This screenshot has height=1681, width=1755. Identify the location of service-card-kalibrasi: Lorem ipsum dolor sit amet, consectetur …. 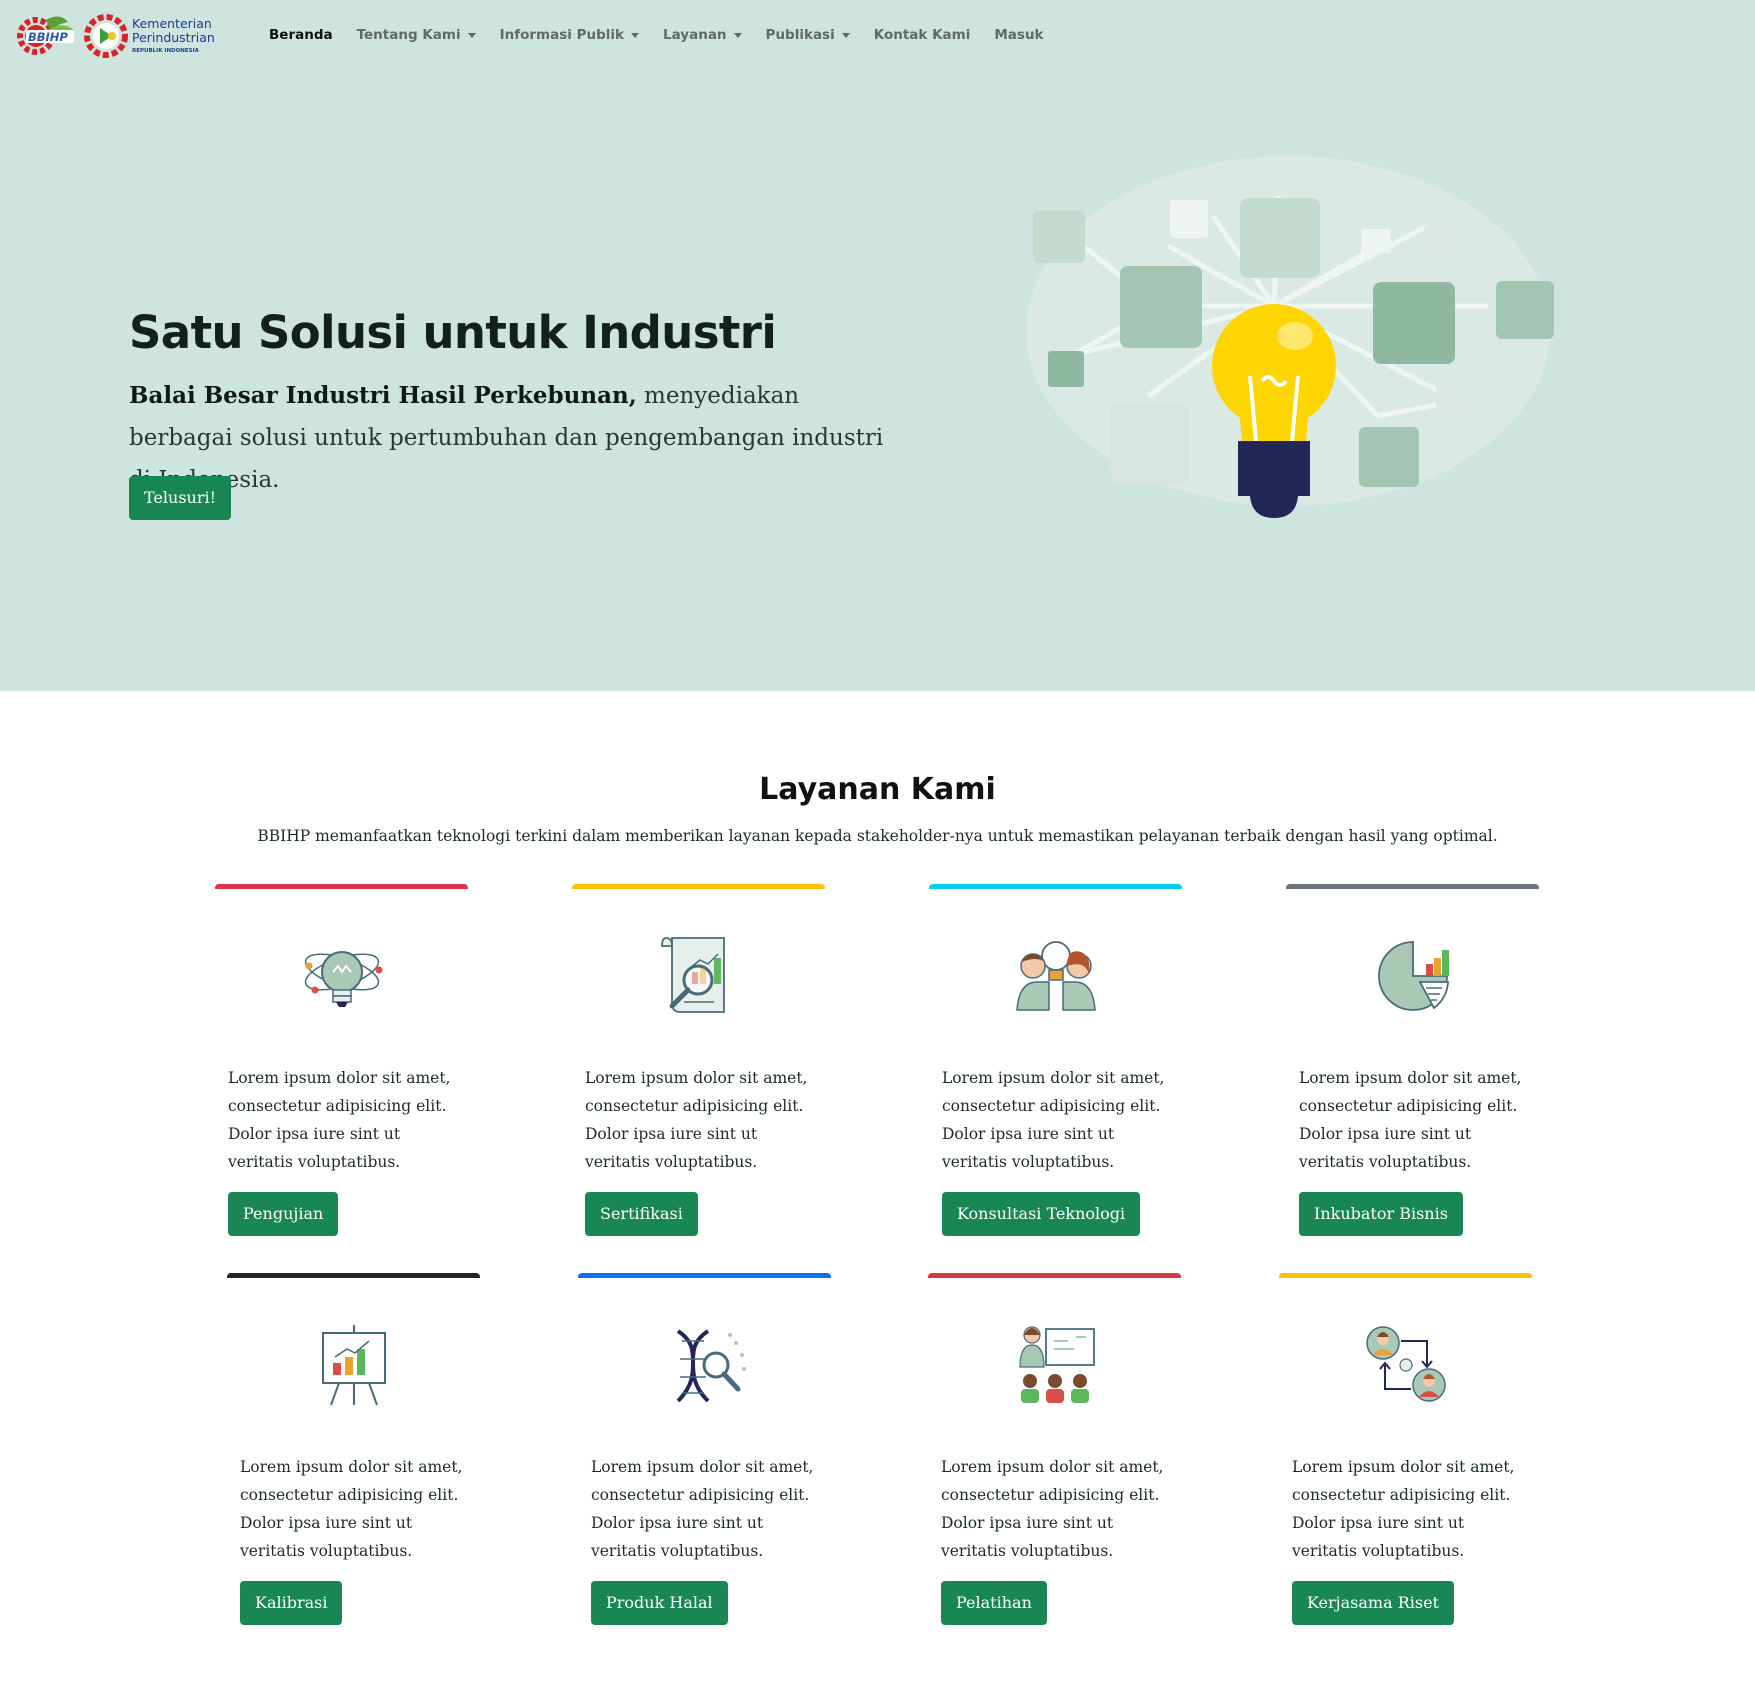
(353, 1460).